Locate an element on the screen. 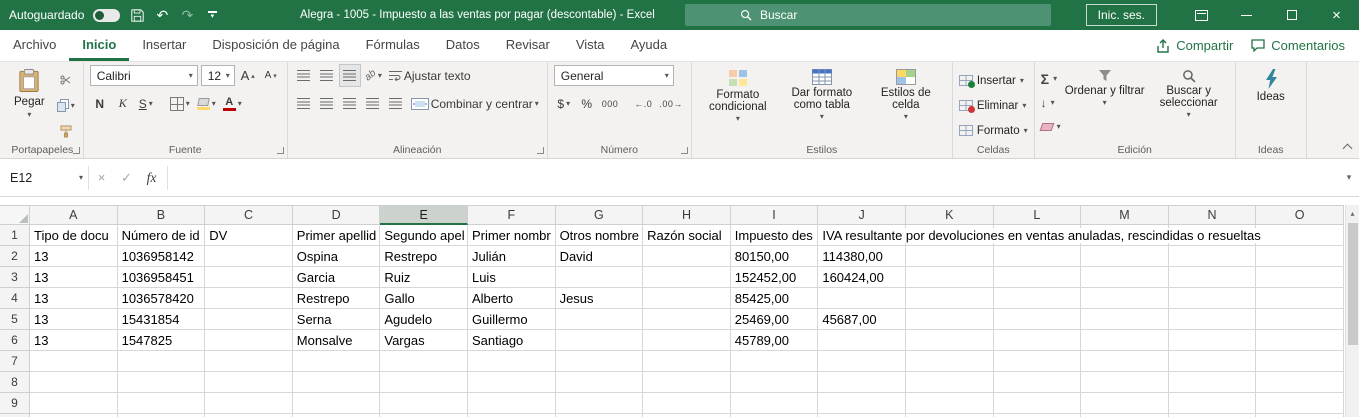  column-header-K: K is located at coordinates (949, 215).